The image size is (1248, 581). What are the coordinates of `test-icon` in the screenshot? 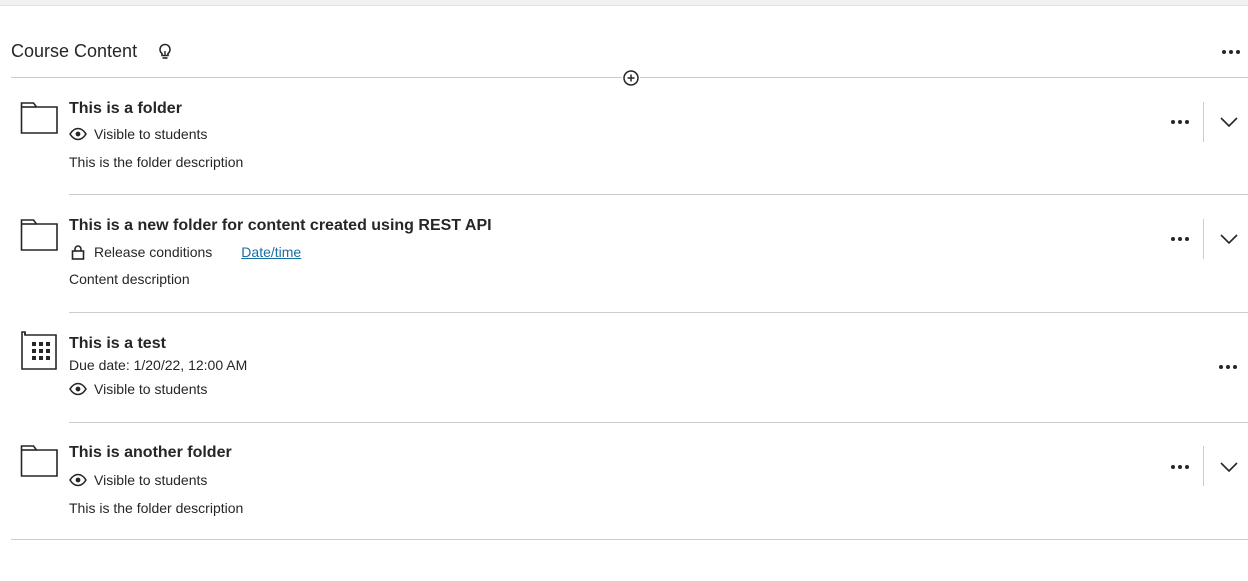 It's located at (39, 350).